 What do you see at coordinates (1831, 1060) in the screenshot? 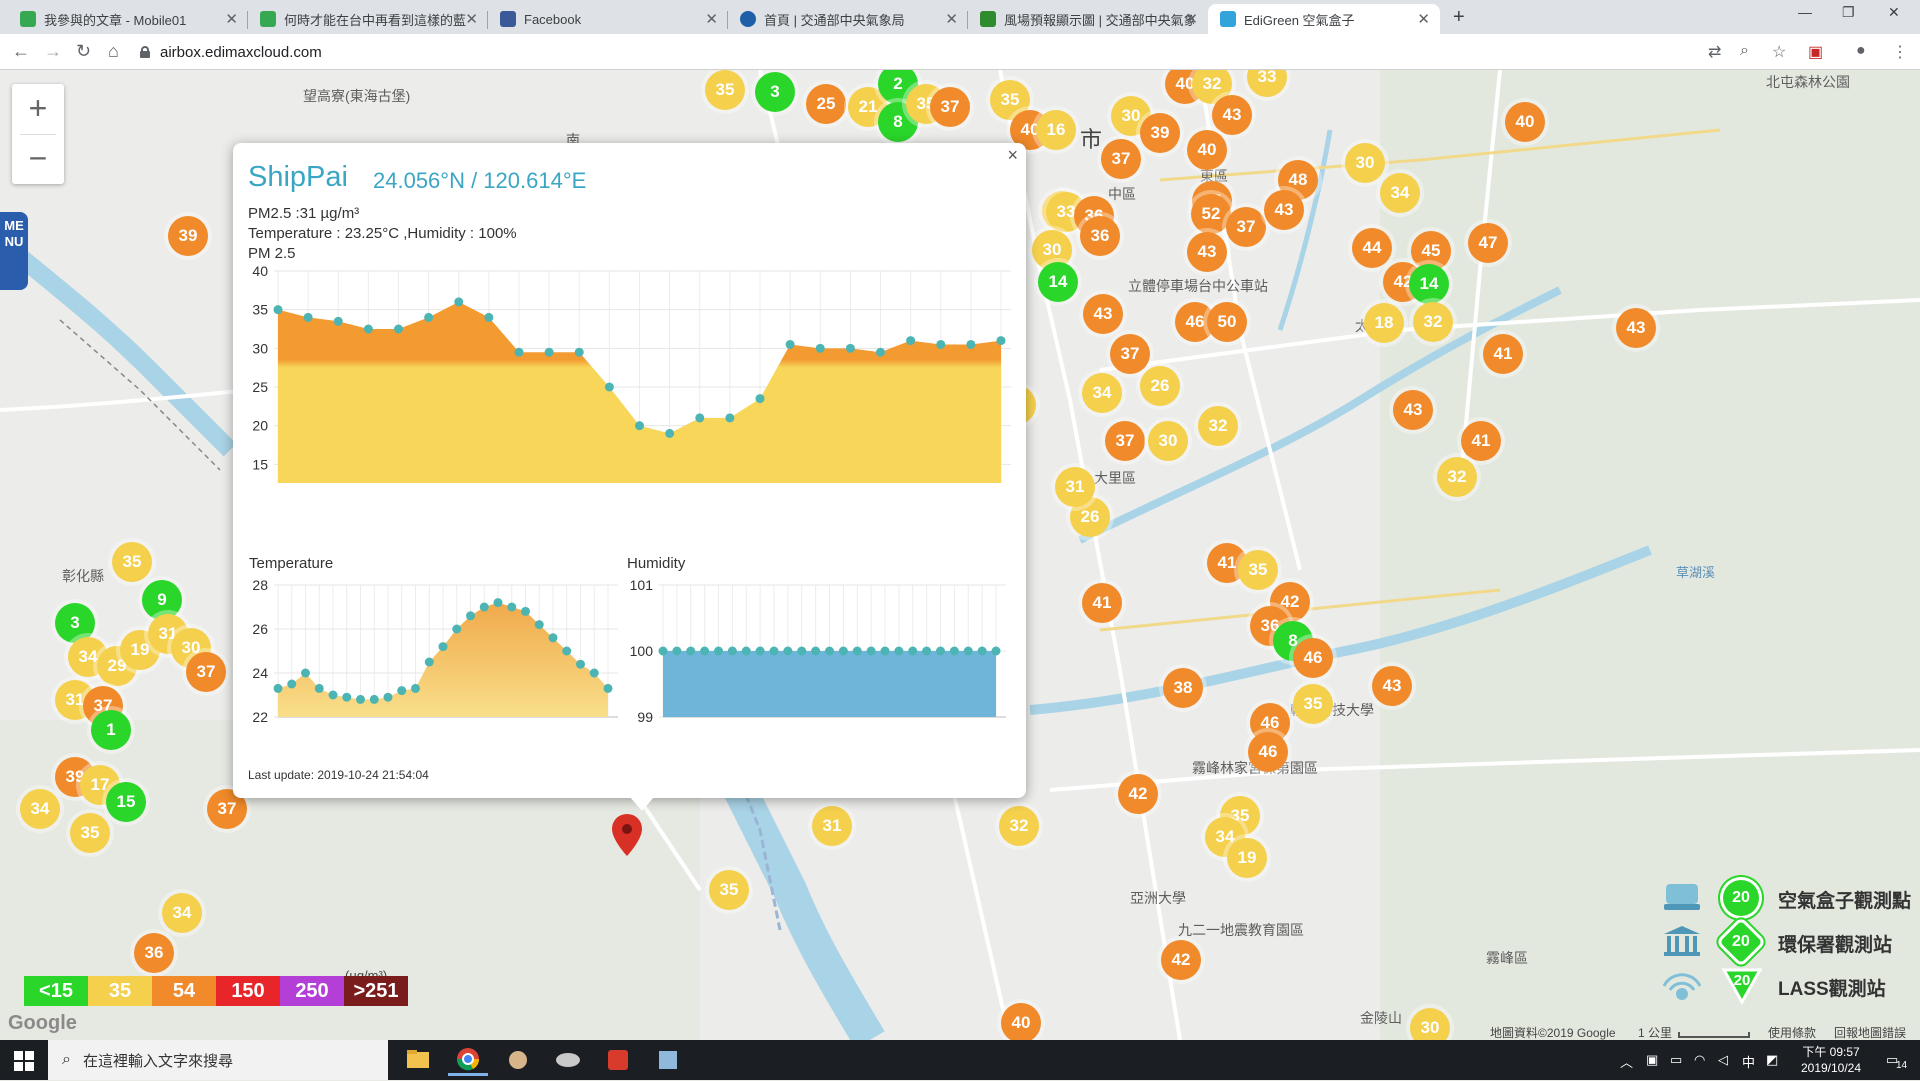
I see `taskbar-clock: 下午 09:57 2019/10/24` at bounding box center [1831, 1060].